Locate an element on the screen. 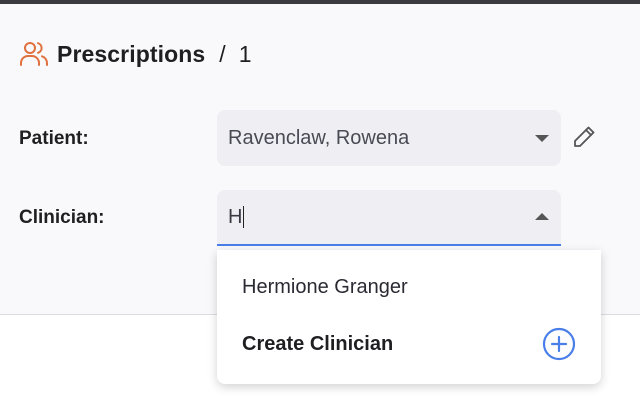  create-clinician-option: Create Clinician is located at coordinates (409, 344).